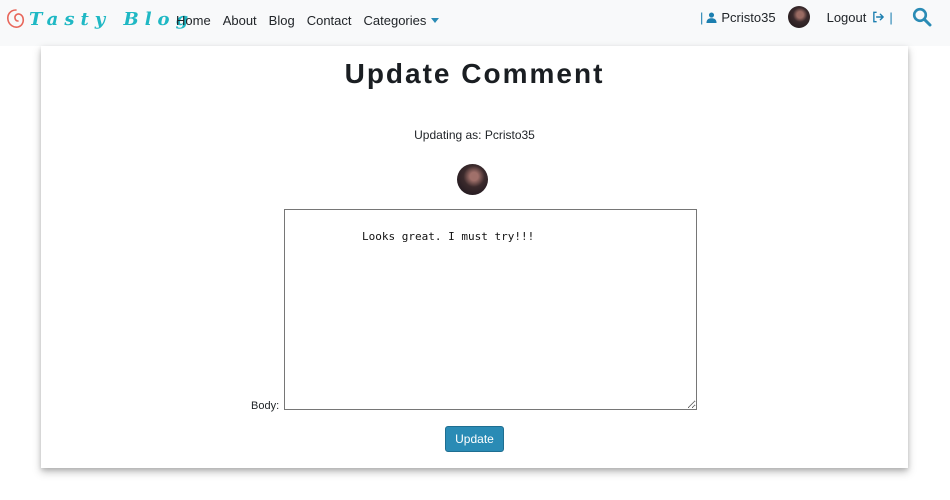 Image resolution: width=950 pixels, height=500 pixels. I want to click on user-icon, so click(711, 17).